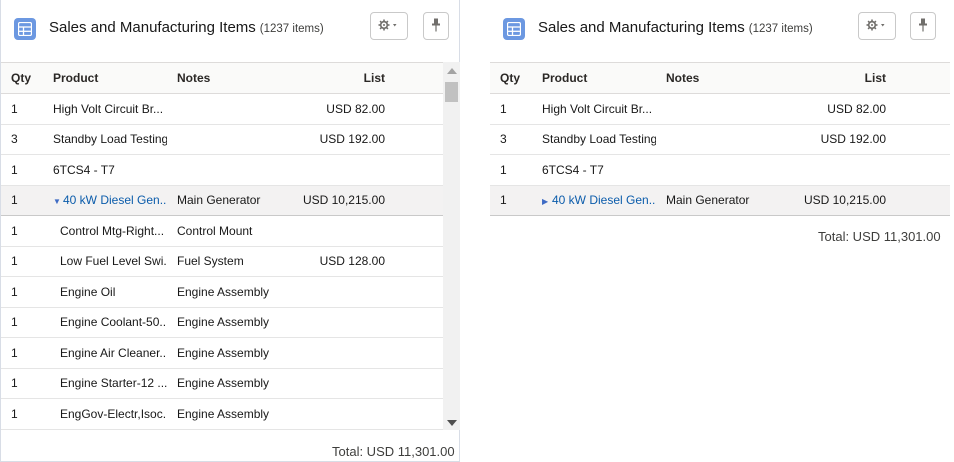  Describe the element at coordinates (780, 29) in the screenshot. I see `right-item-count: (1237 items)` at that location.